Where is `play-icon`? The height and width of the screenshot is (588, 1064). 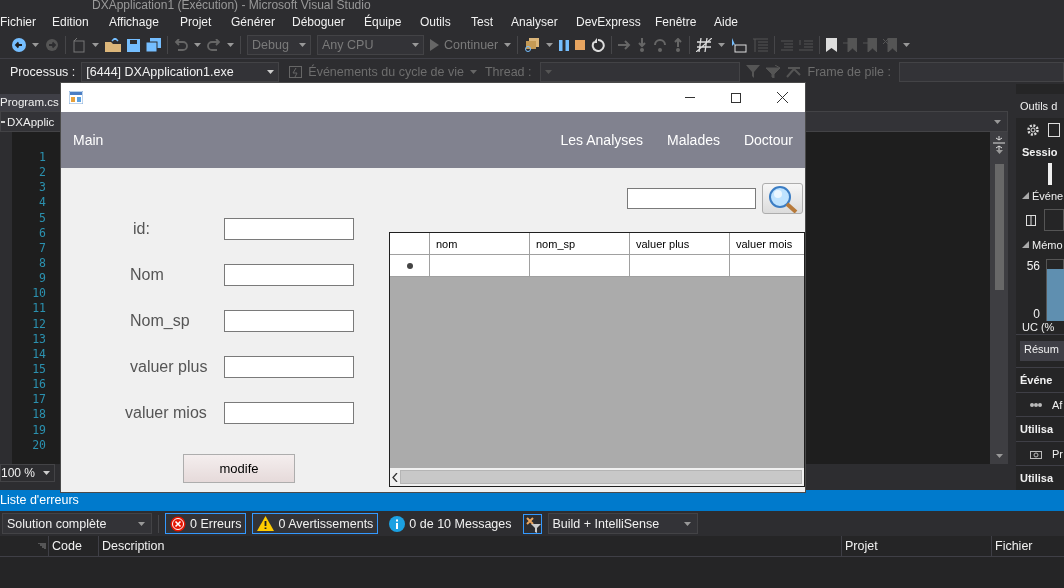 play-icon is located at coordinates (434, 45).